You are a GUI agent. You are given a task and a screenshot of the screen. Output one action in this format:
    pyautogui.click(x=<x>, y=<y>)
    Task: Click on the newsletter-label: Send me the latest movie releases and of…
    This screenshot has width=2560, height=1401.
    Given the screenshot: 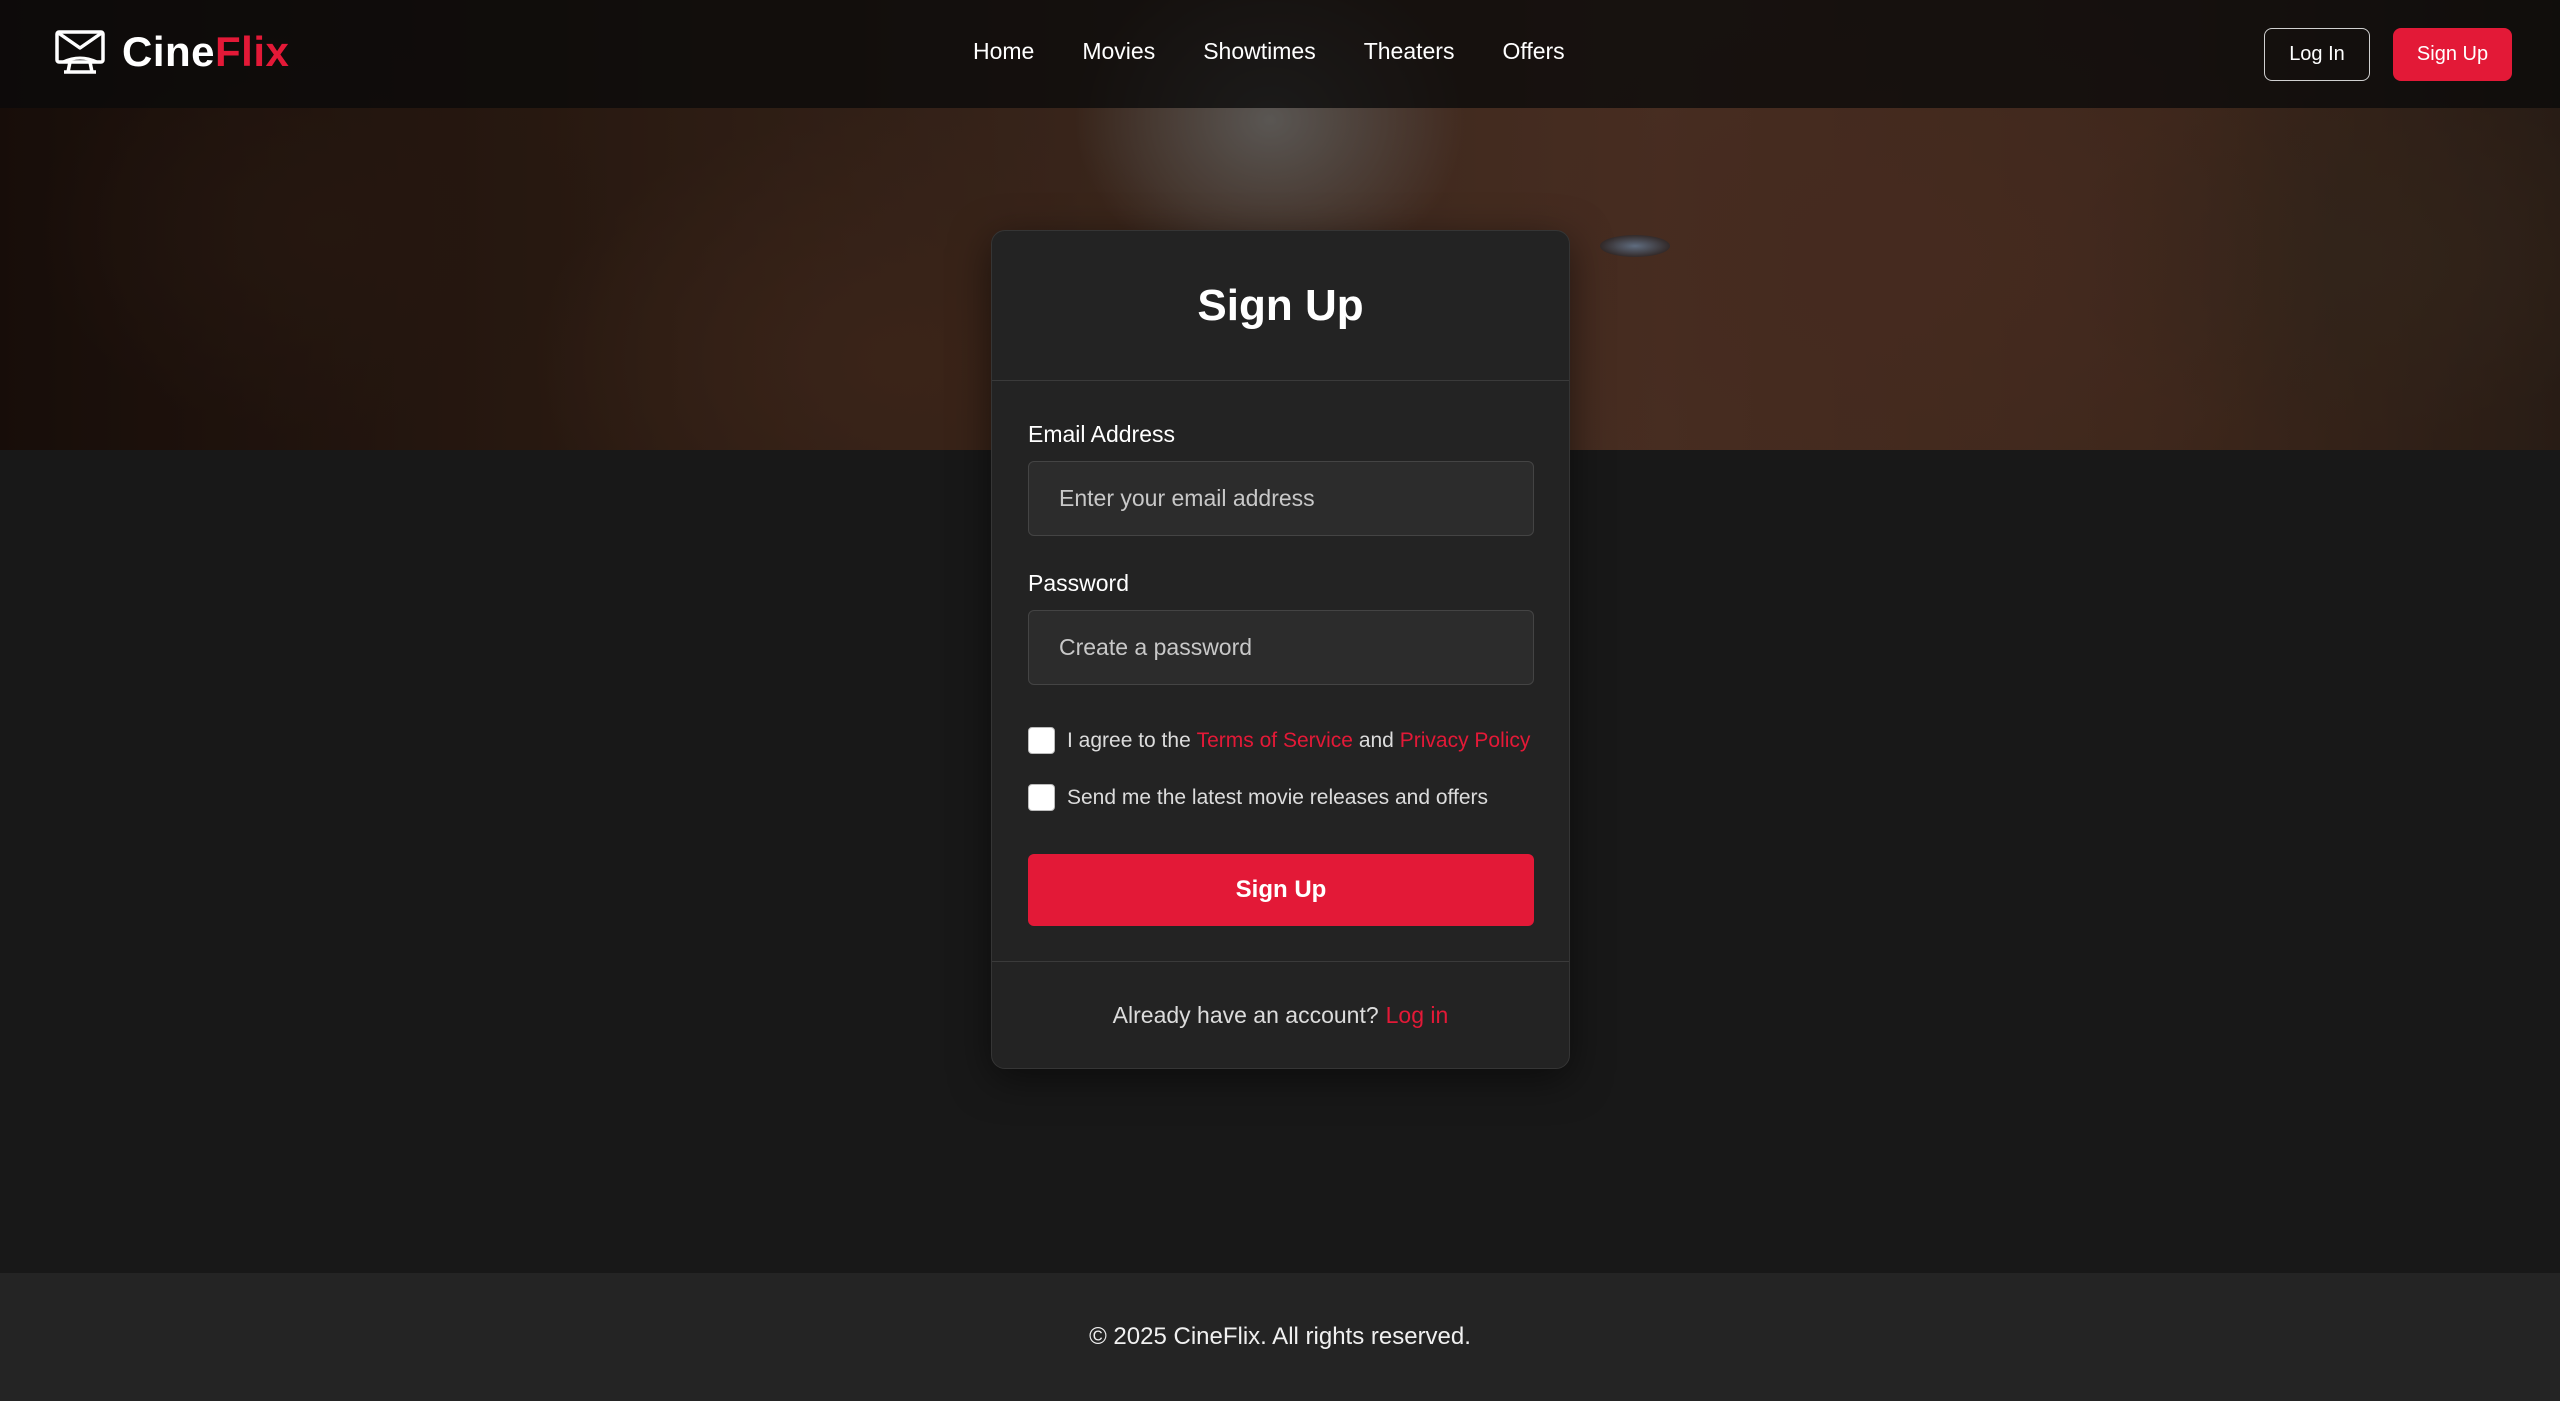 What is the action you would take?
    pyautogui.click(x=1278, y=797)
    